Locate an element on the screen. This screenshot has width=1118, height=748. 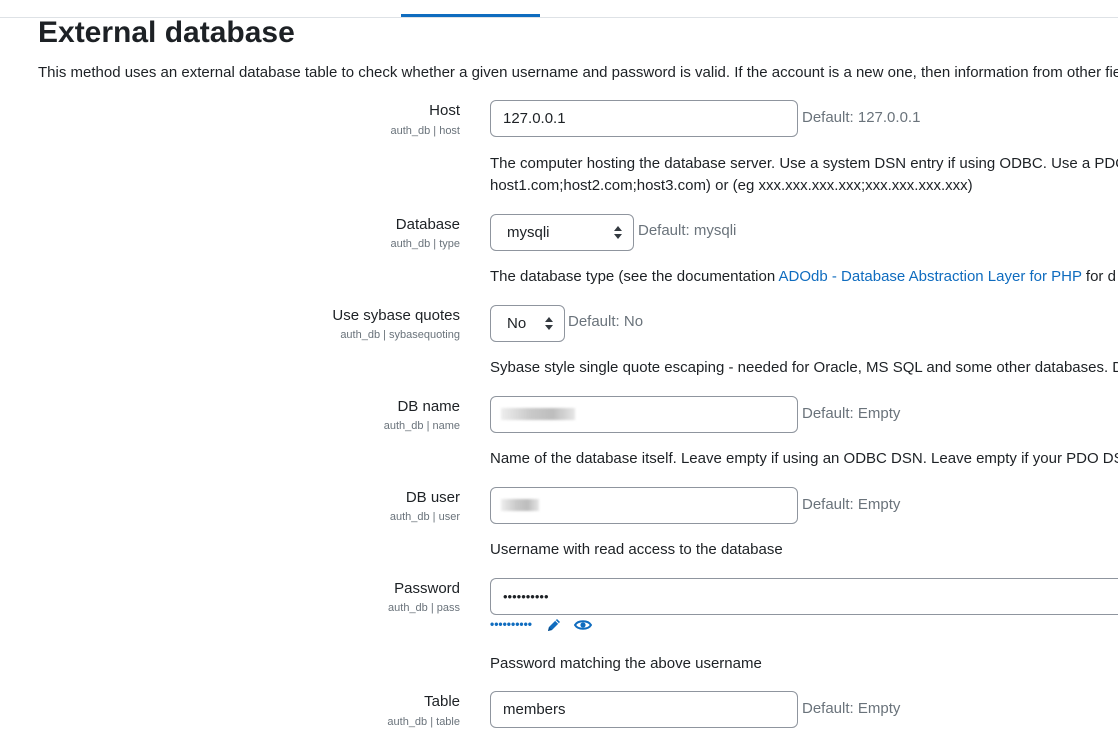
db-user-label: DB user is located at coordinates (432, 497).